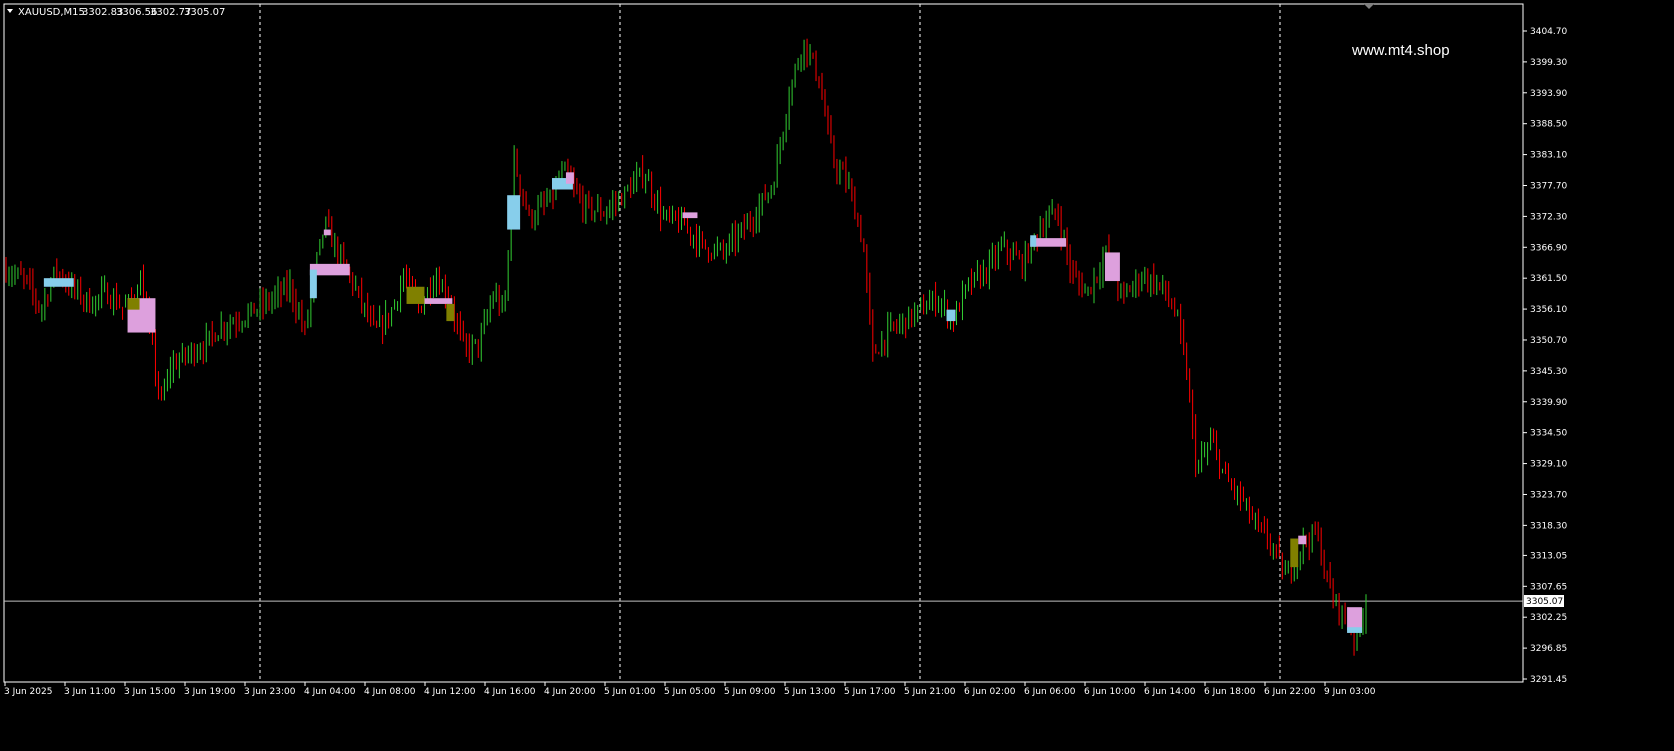 This screenshot has height=751, width=1674. What do you see at coordinates (930, 692) in the screenshot?
I see `x-tick-label: 5 Jun 21:00` at bounding box center [930, 692].